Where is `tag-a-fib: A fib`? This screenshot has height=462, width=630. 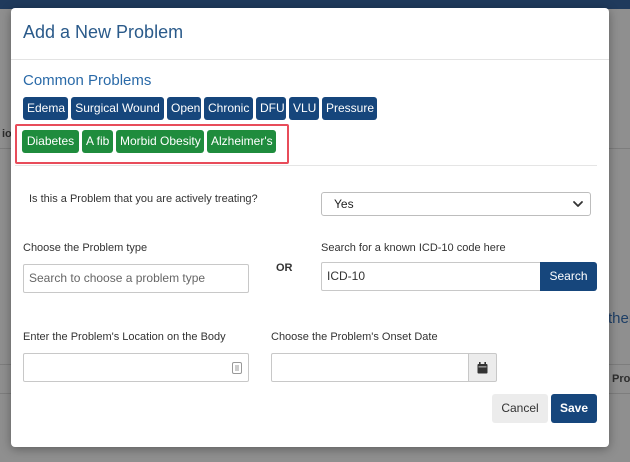 tag-a-fib: A fib is located at coordinates (97, 141).